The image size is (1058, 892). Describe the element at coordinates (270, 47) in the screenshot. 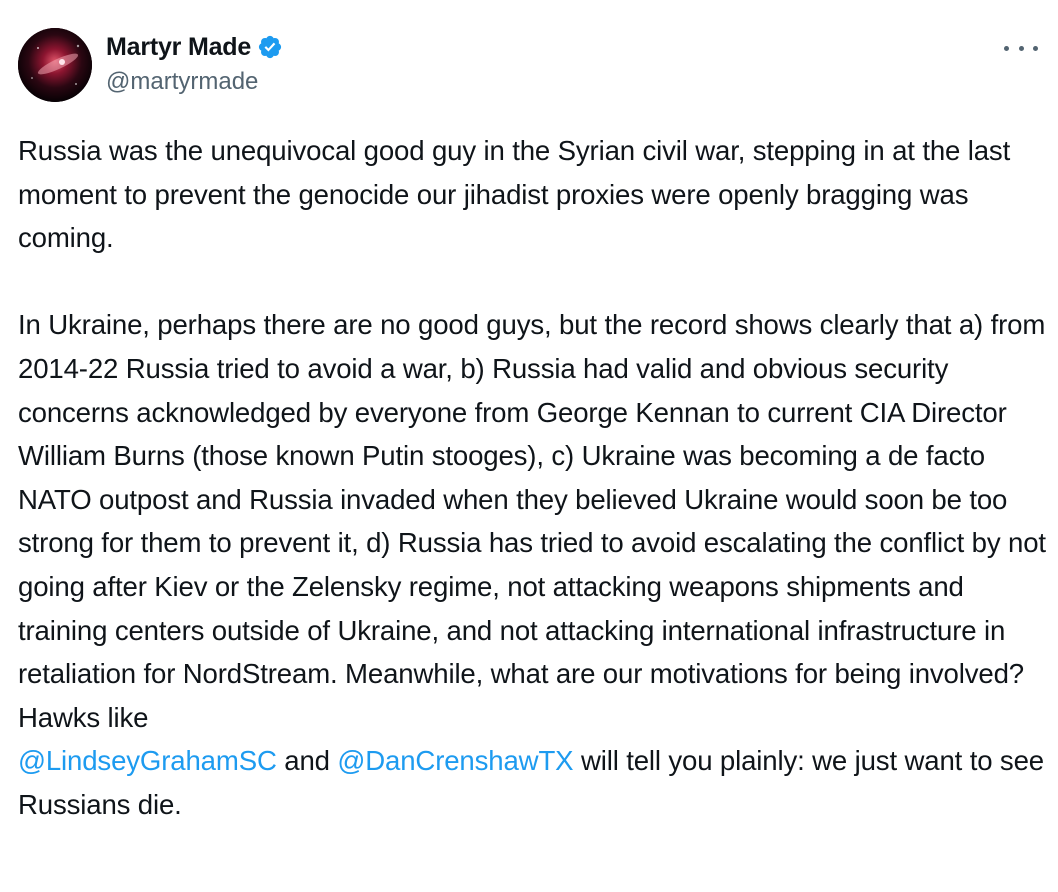

I see `verified-badge-icon` at that location.